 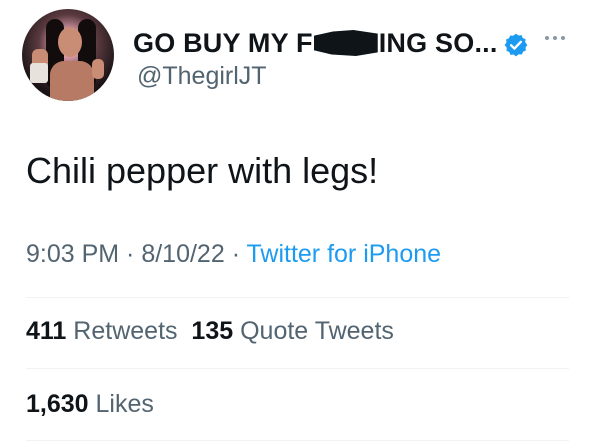 I want to click on verified-badge-icon, so click(x=516, y=45).